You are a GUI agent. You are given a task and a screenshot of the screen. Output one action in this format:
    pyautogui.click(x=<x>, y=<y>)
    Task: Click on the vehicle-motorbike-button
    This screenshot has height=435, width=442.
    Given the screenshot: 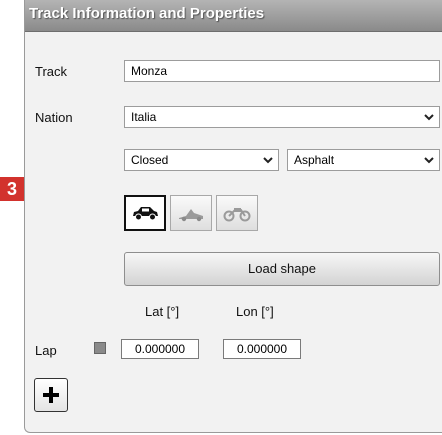 What is the action you would take?
    pyautogui.click(x=237, y=213)
    